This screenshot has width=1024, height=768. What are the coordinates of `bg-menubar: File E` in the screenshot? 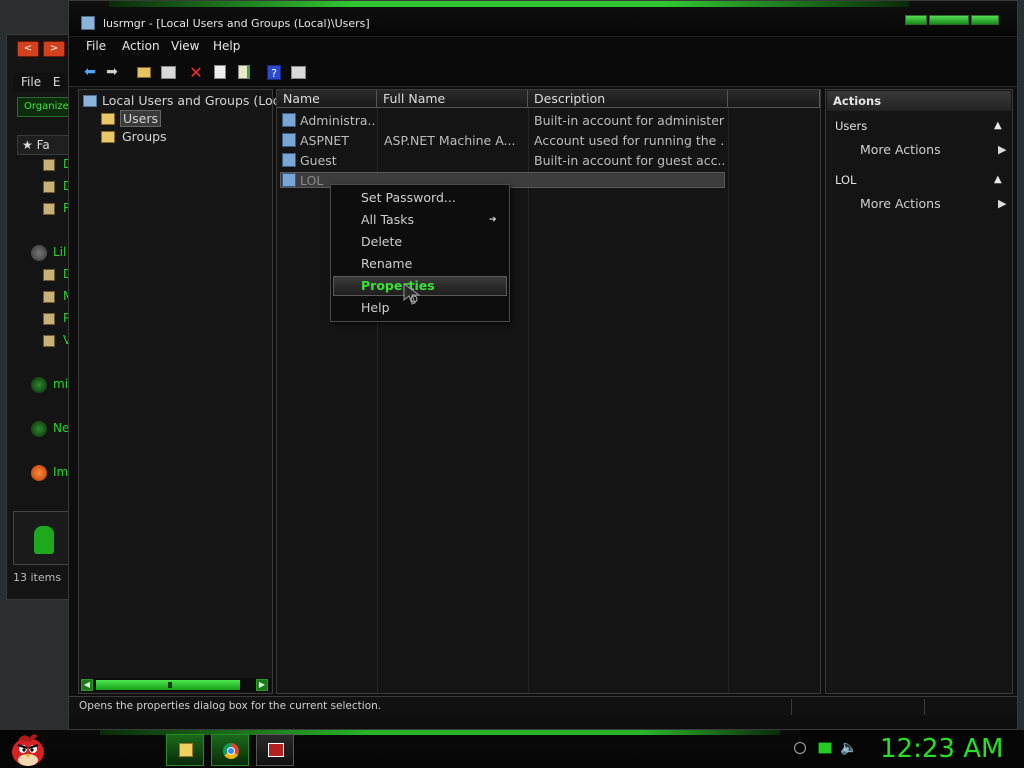 It's located at (43, 82).